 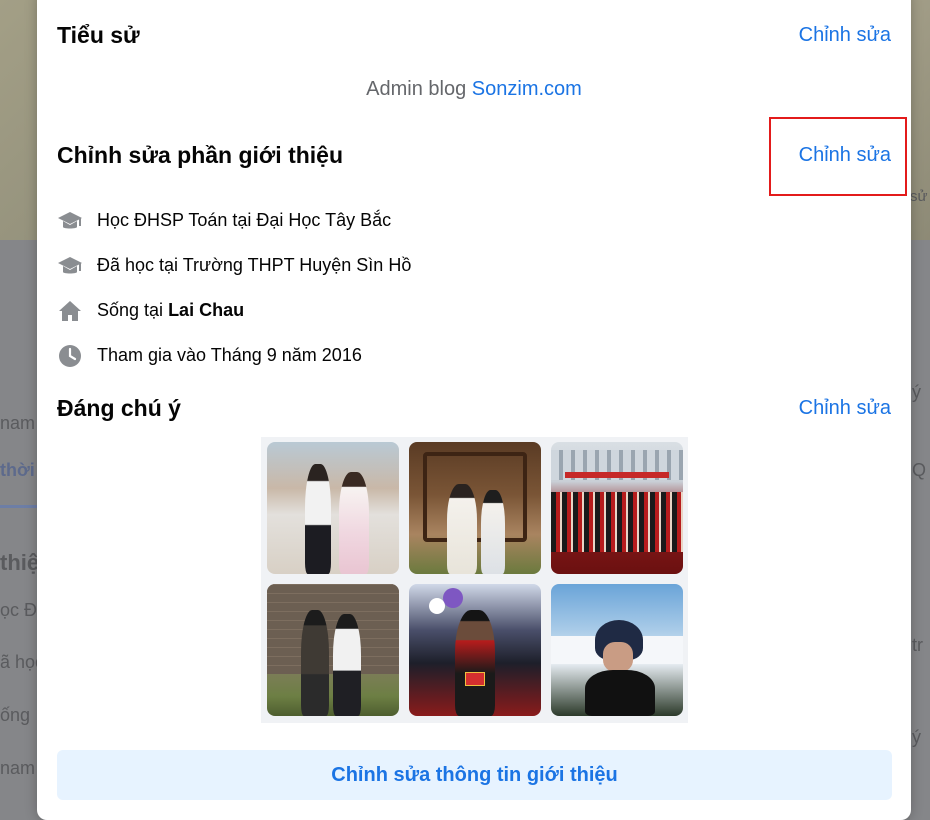 I want to click on list-item: Tham gia vào Tháng 9 năm 2016, so click(x=234, y=355).